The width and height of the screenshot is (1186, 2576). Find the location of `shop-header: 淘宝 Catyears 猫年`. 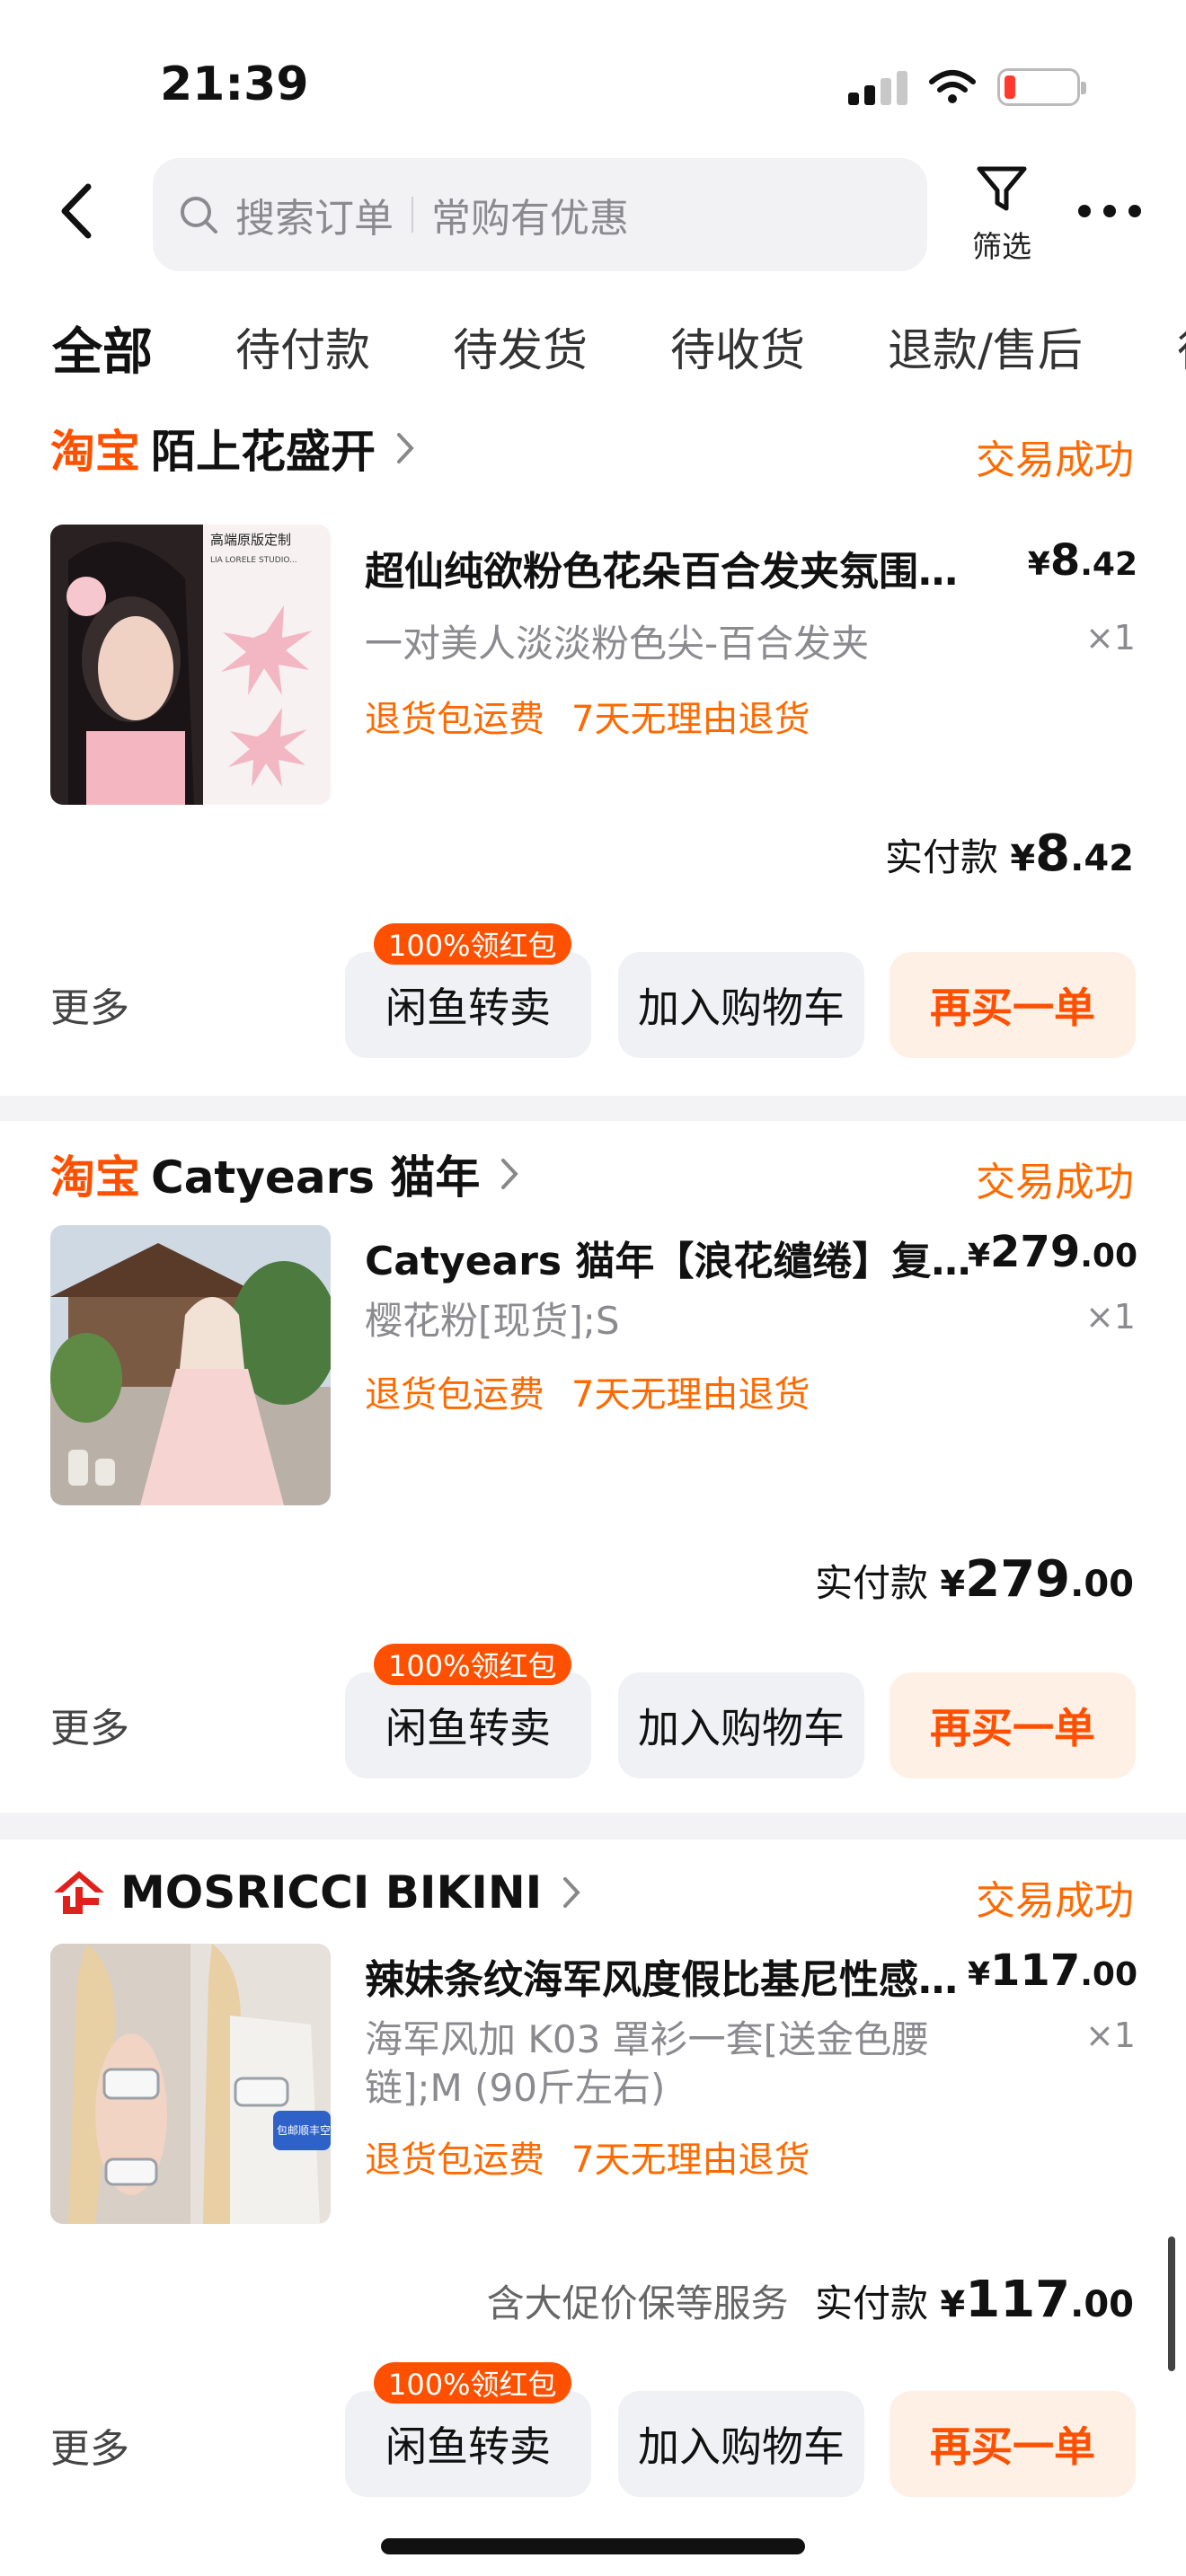

shop-header: 淘宝 Catyears 猫年 is located at coordinates (286, 1173).